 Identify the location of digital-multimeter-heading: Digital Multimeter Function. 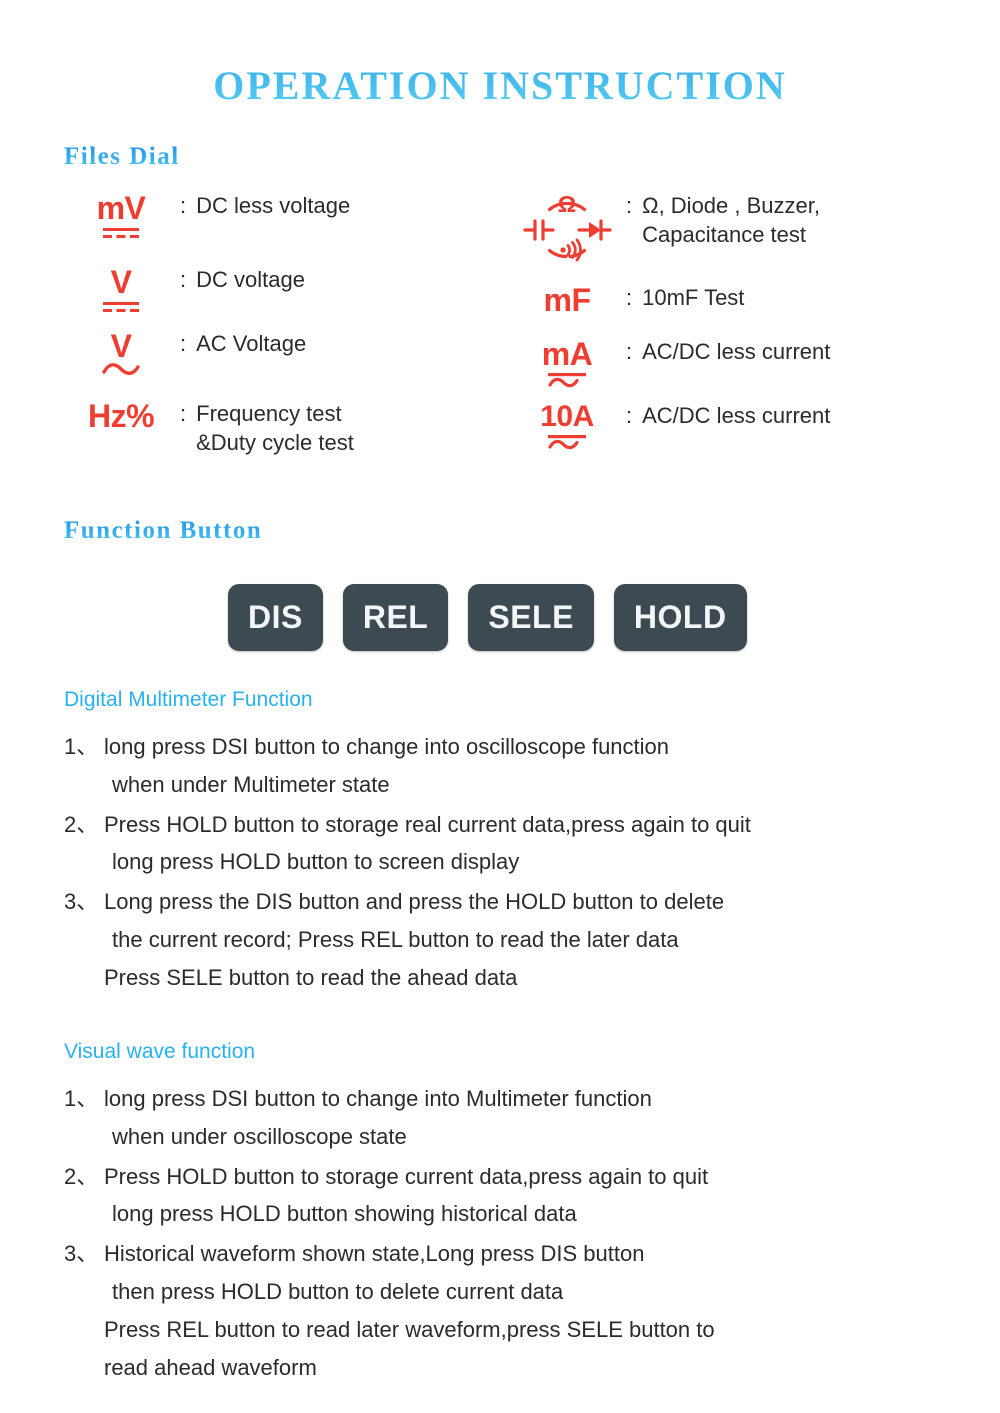
(188, 699).